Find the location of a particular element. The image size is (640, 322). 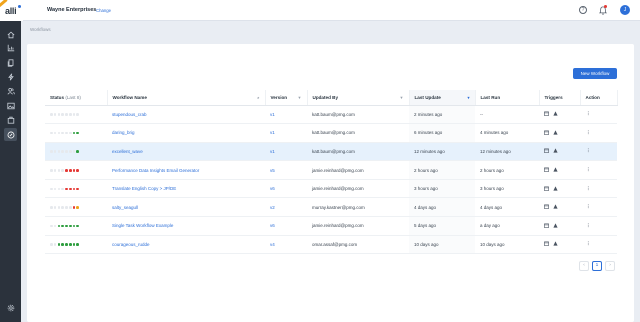

workflow-icon is located at coordinates (10, 134).